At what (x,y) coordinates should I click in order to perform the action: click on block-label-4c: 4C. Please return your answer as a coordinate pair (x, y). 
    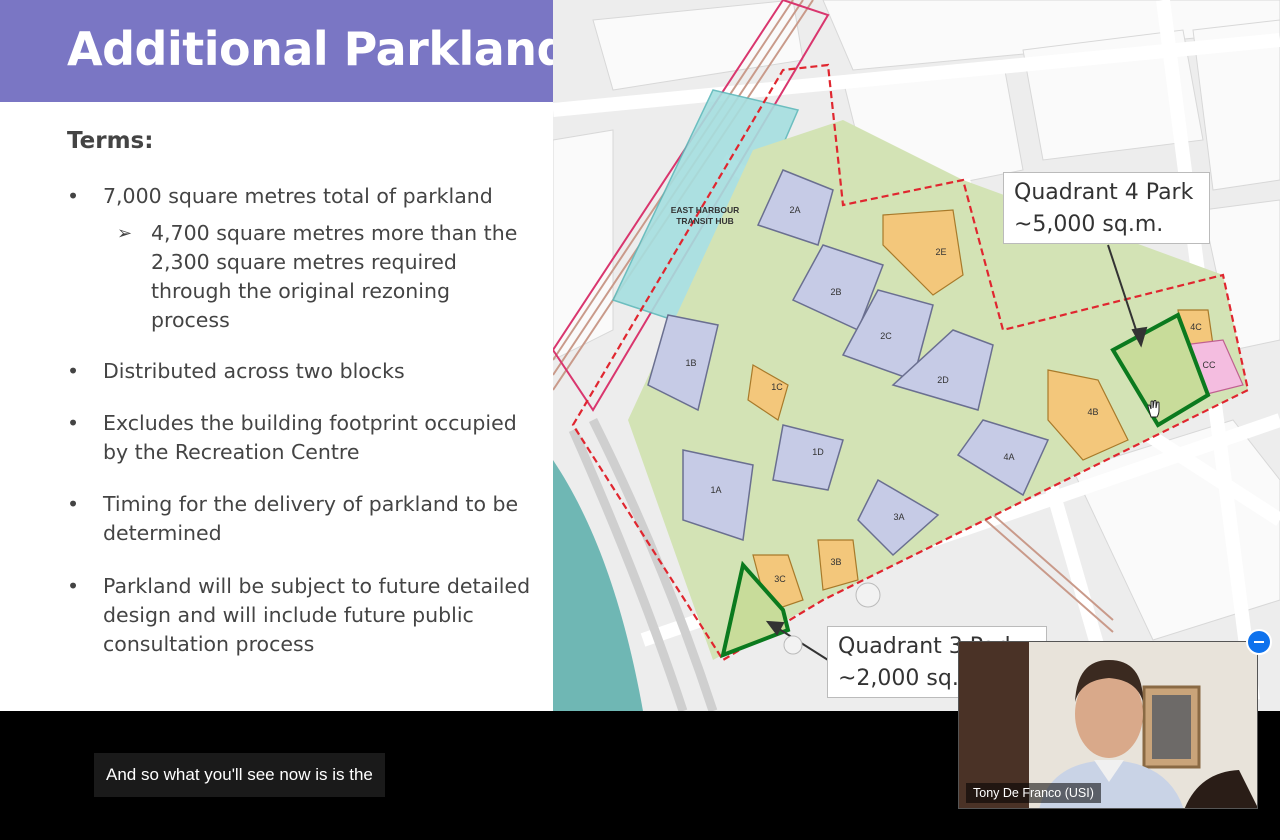
    Looking at the image, I should click on (1196, 327).